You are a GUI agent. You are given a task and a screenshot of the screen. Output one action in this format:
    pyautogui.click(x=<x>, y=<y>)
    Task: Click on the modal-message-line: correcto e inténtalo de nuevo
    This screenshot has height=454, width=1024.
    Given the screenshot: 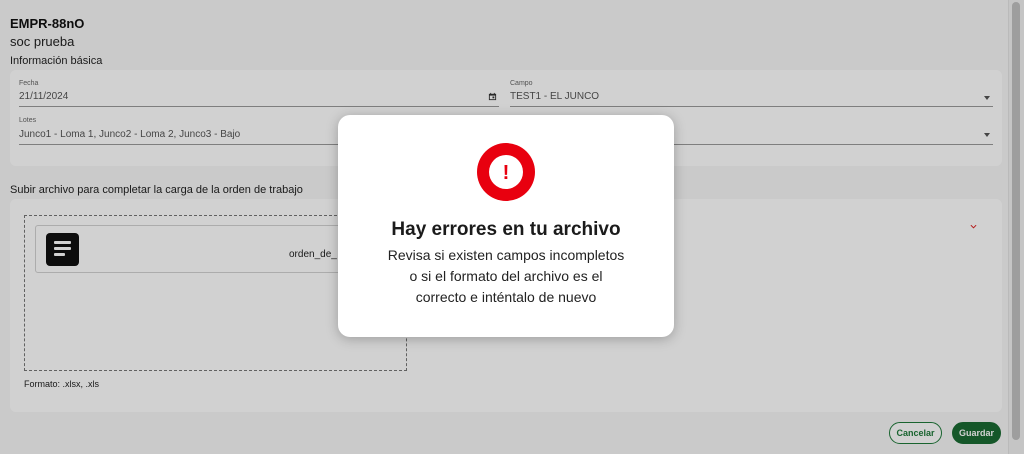 What is the action you would take?
    pyautogui.click(x=506, y=297)
    